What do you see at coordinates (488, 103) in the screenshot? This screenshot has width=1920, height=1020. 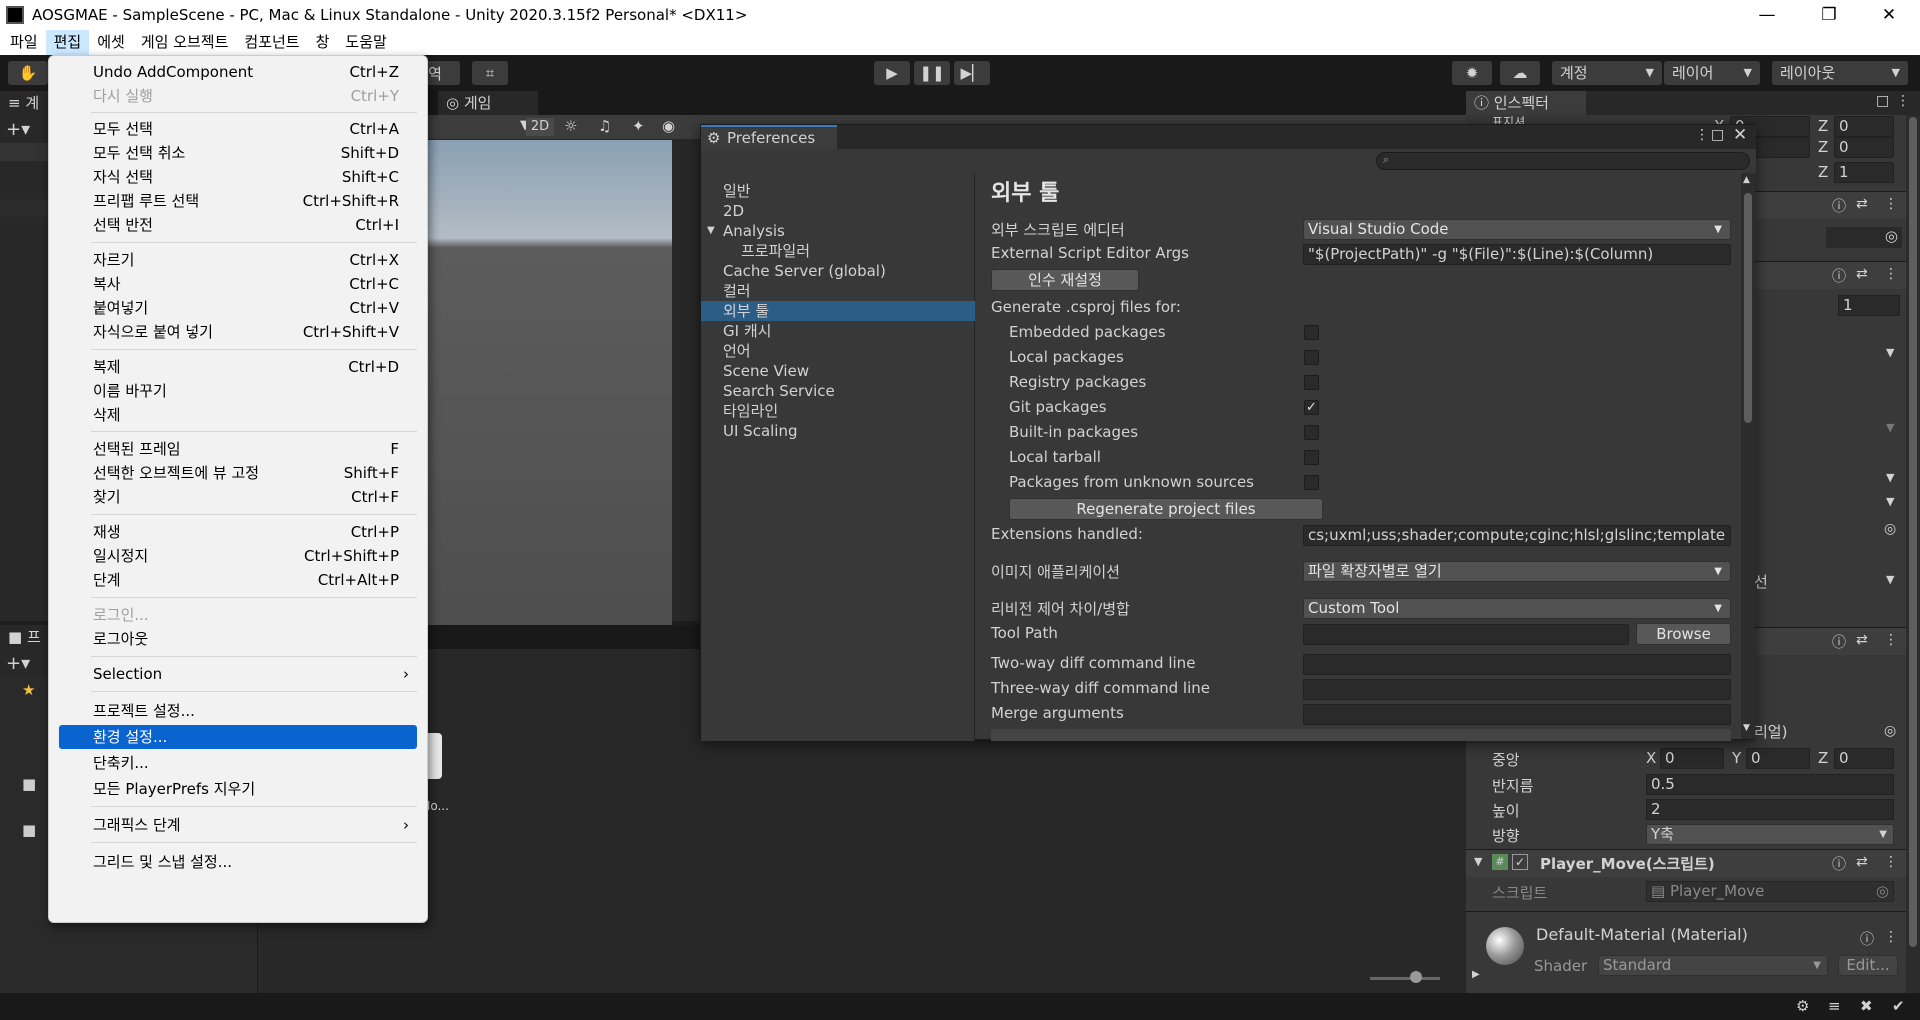 I see `tab-game: ◎ 게임` at bounding box center [488, 103].